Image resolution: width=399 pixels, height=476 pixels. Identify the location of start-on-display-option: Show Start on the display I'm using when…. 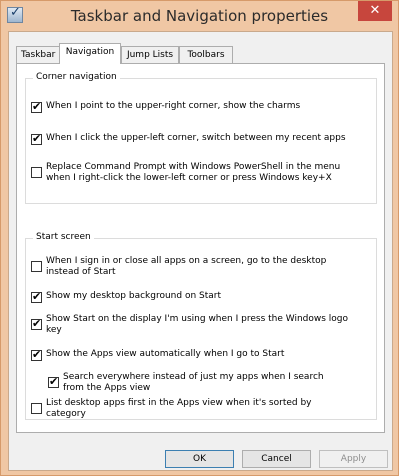
(203, 326).